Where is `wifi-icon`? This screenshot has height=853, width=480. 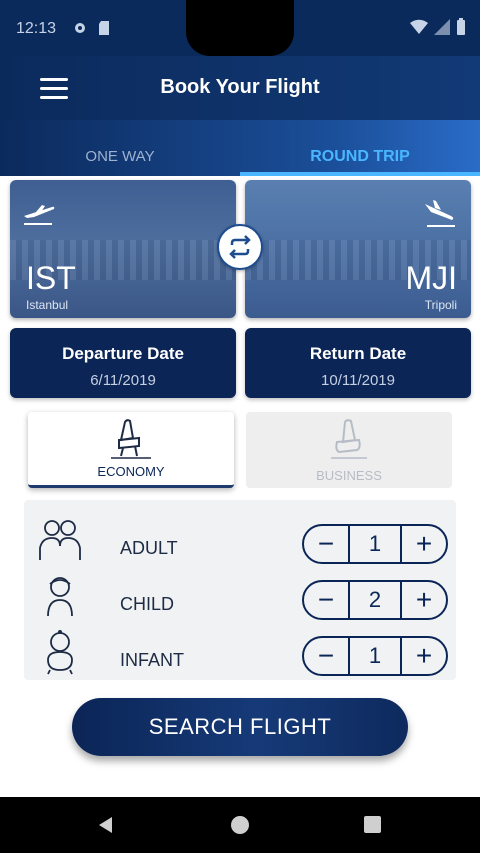 wifi-icon is located at coordinates (419, 26).